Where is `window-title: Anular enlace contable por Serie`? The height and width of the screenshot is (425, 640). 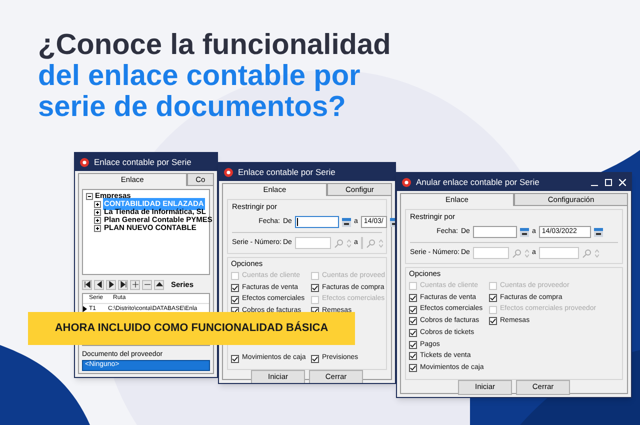 window-title: Anular enlace contable por Serie is located at coordinates (478, 182).